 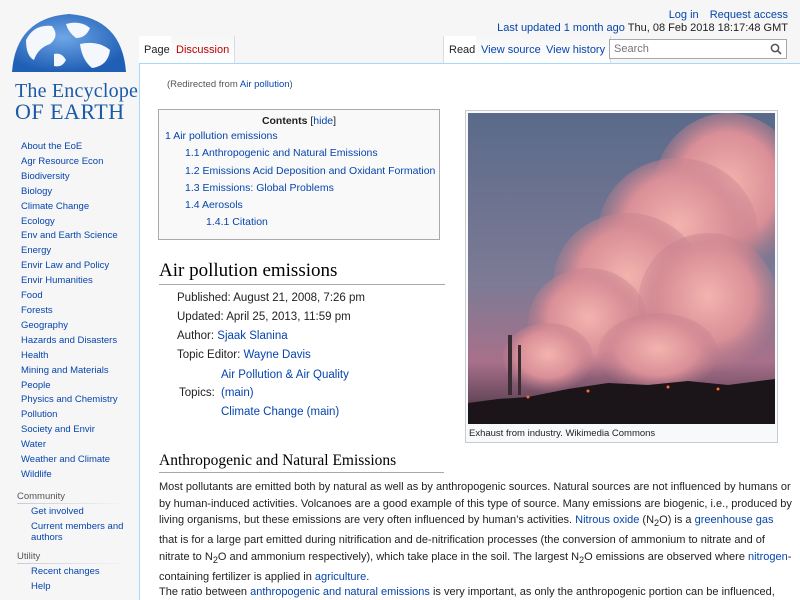 I want to click on text: O) is a, so click(x=677, y=520).